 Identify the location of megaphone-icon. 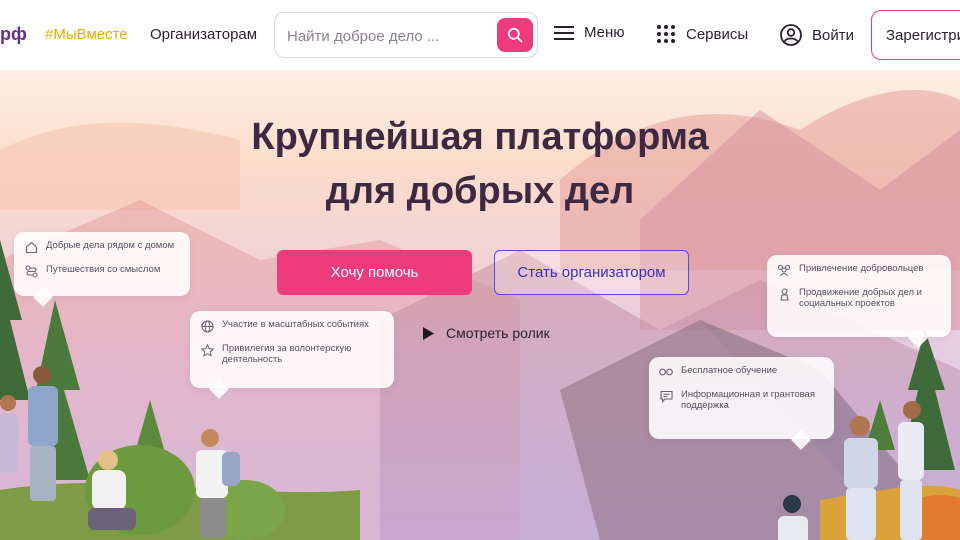
(784, 294).